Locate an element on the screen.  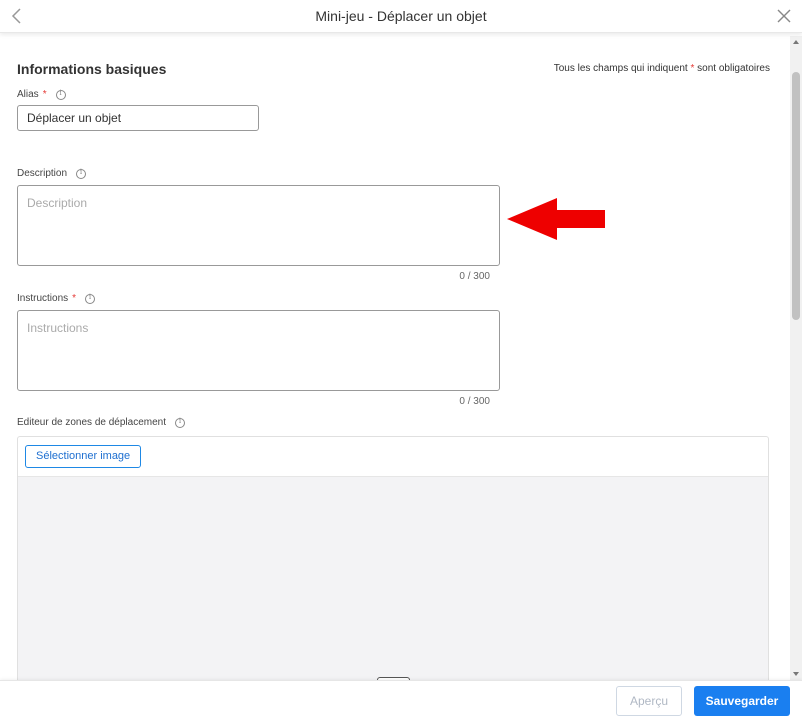
editor-label-row: Editeur de zones de déplacement is located at coordinates (101, 422).